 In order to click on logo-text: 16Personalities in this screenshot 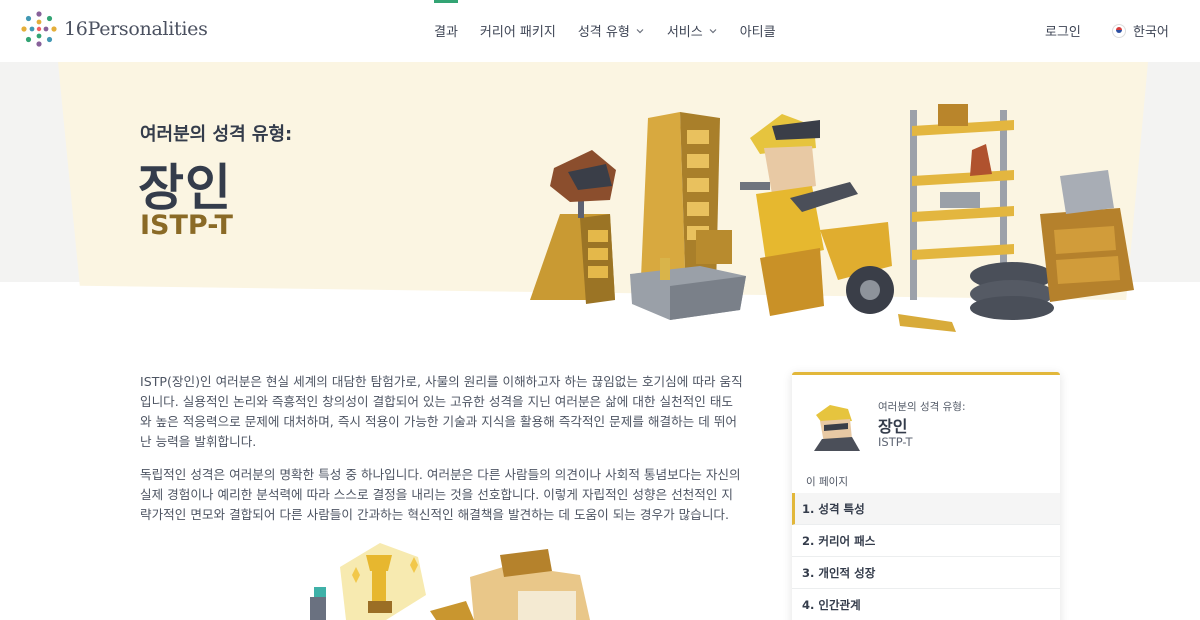, I will do `click(136, 29)`.